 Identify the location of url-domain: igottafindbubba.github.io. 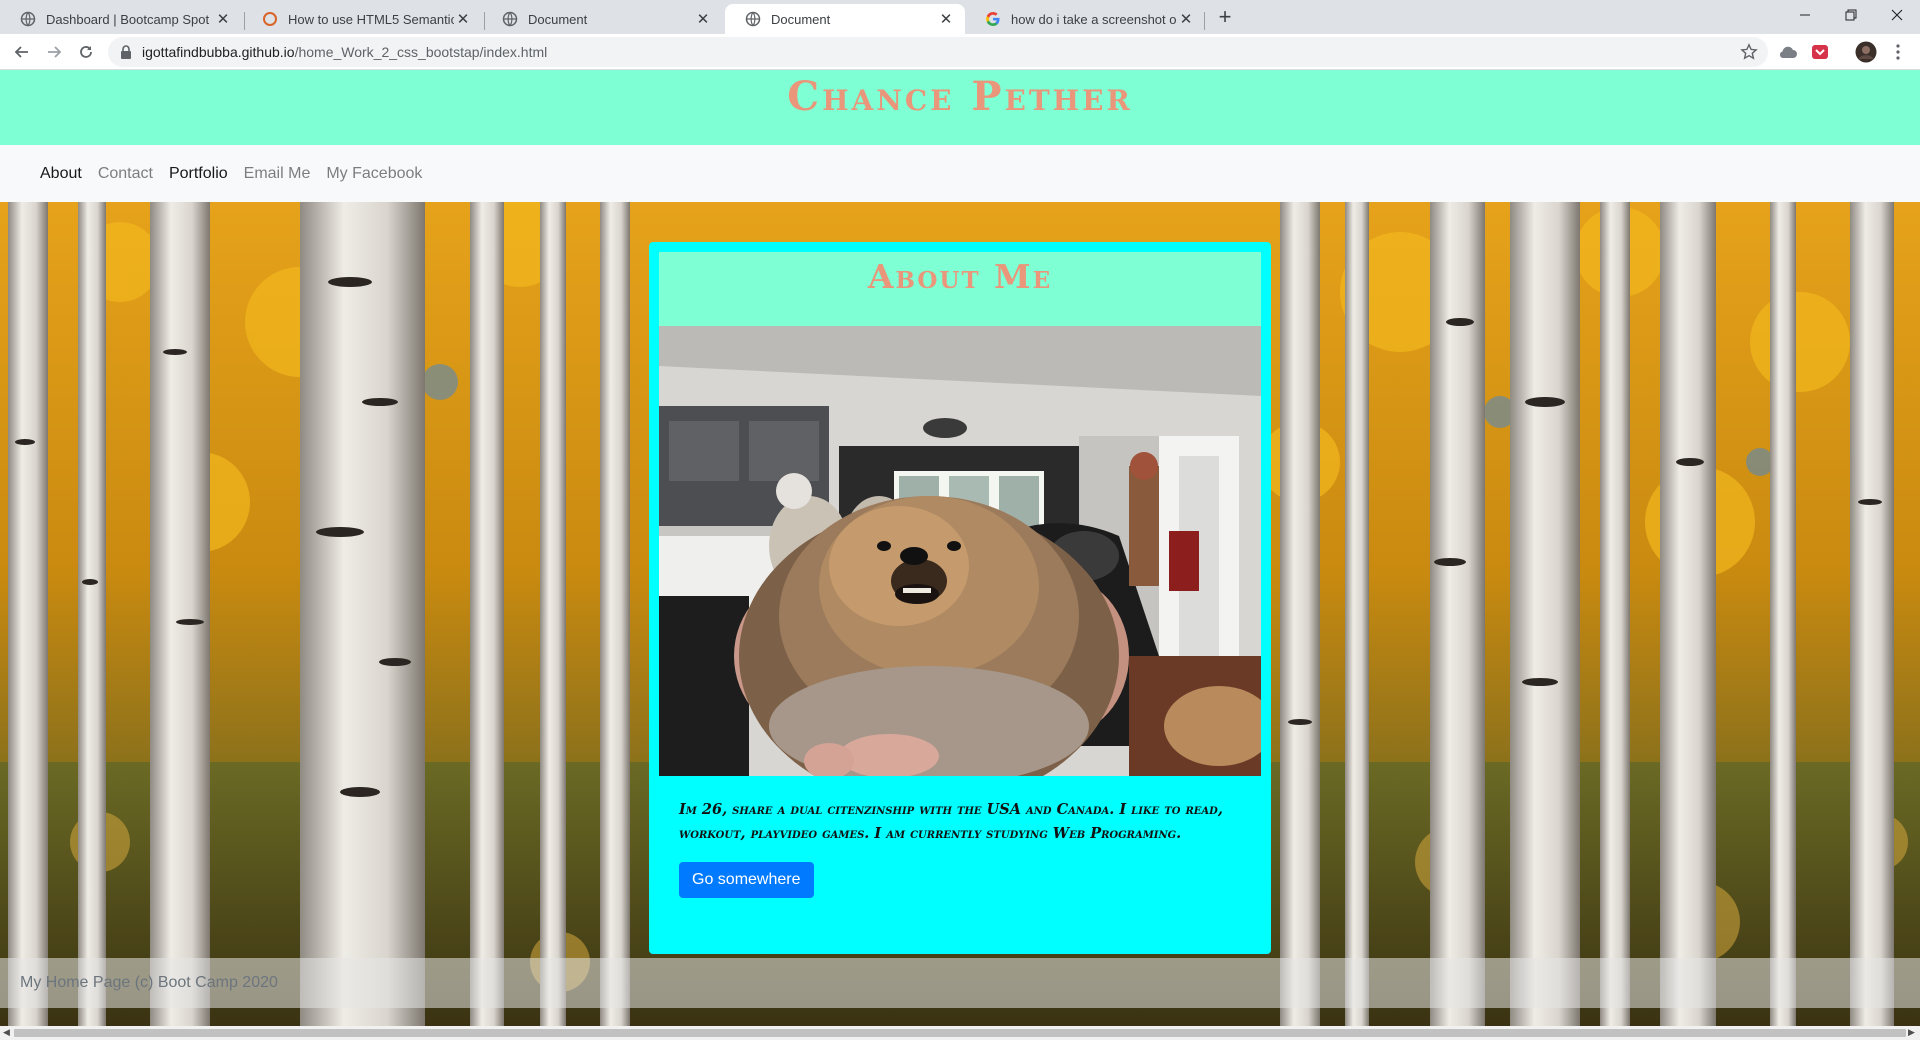
(218, 52).